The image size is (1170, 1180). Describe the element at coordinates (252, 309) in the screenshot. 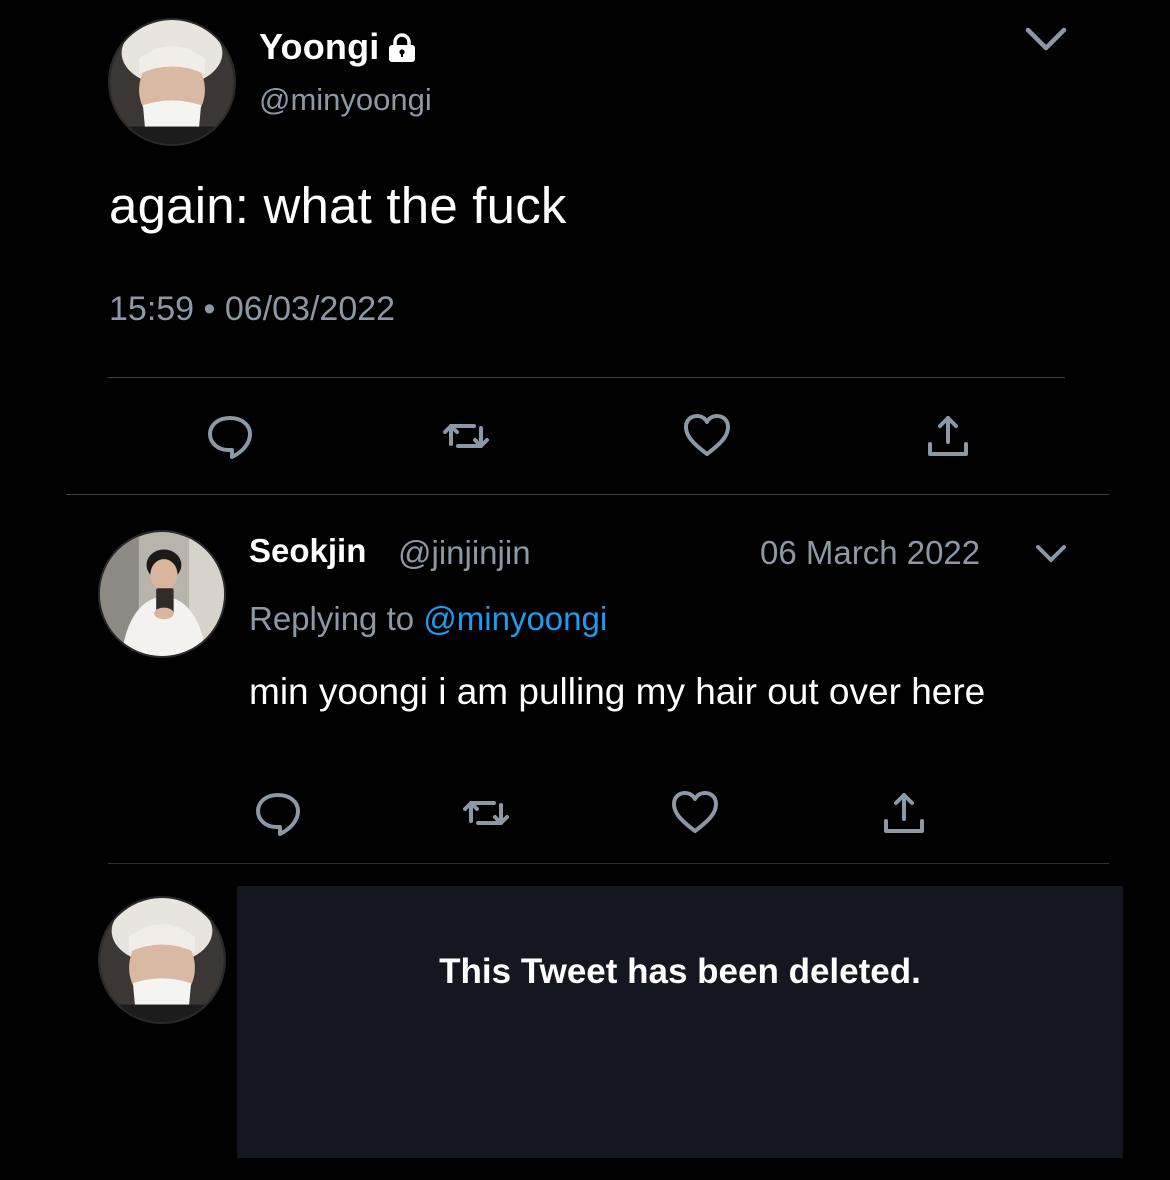

I see `tweet-timestamp: 15:59 • 06/03/2022` at that location.